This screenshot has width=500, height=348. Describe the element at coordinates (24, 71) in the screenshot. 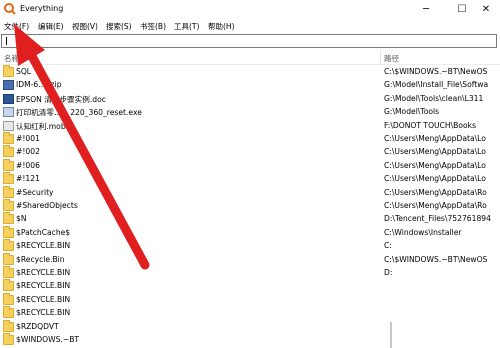

I see `file-name: SQL` at that location.